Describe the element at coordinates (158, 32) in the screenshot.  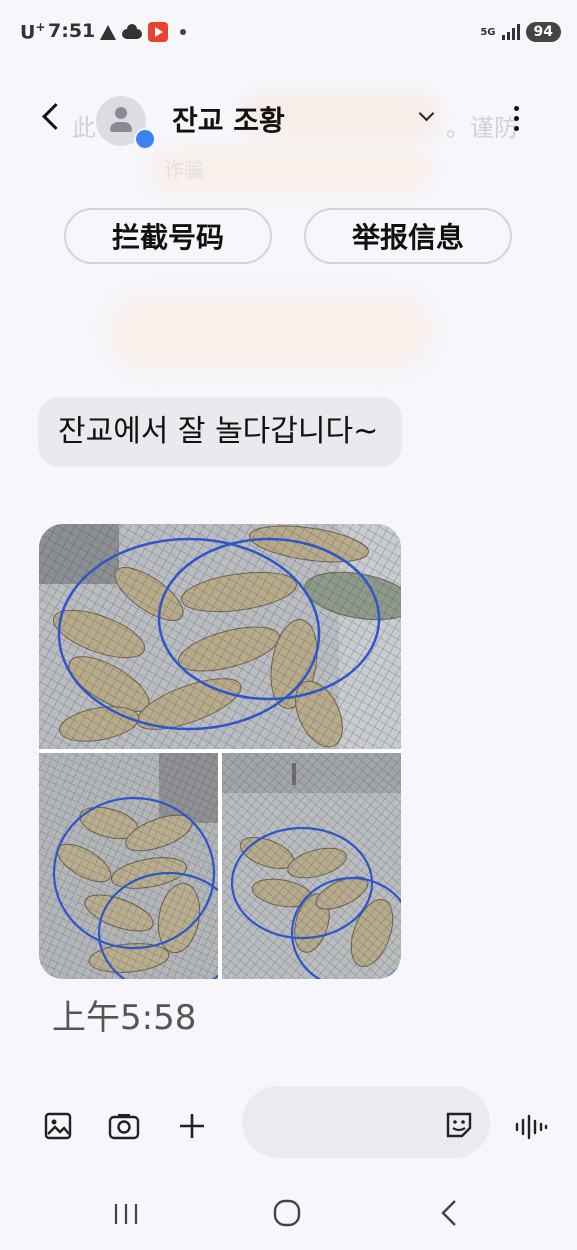
I see `video-app-icon` at that location.